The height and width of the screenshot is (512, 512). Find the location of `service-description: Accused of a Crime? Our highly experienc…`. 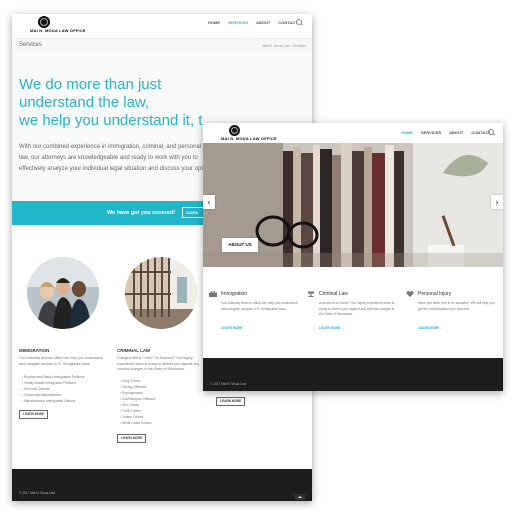

service-description: Accused of a Crime? Our highly experienc… is located at coordinates (357, 308).